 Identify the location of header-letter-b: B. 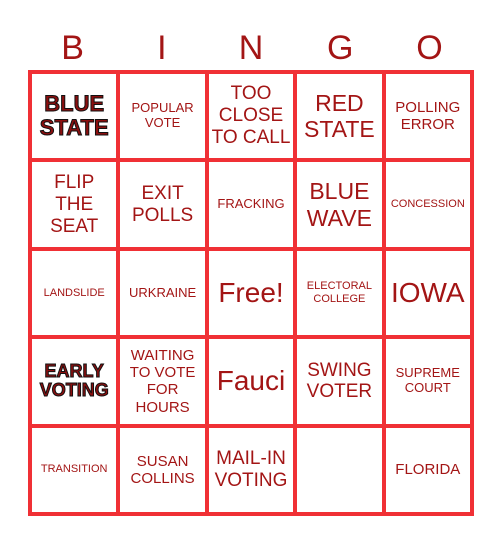
(72, 48).